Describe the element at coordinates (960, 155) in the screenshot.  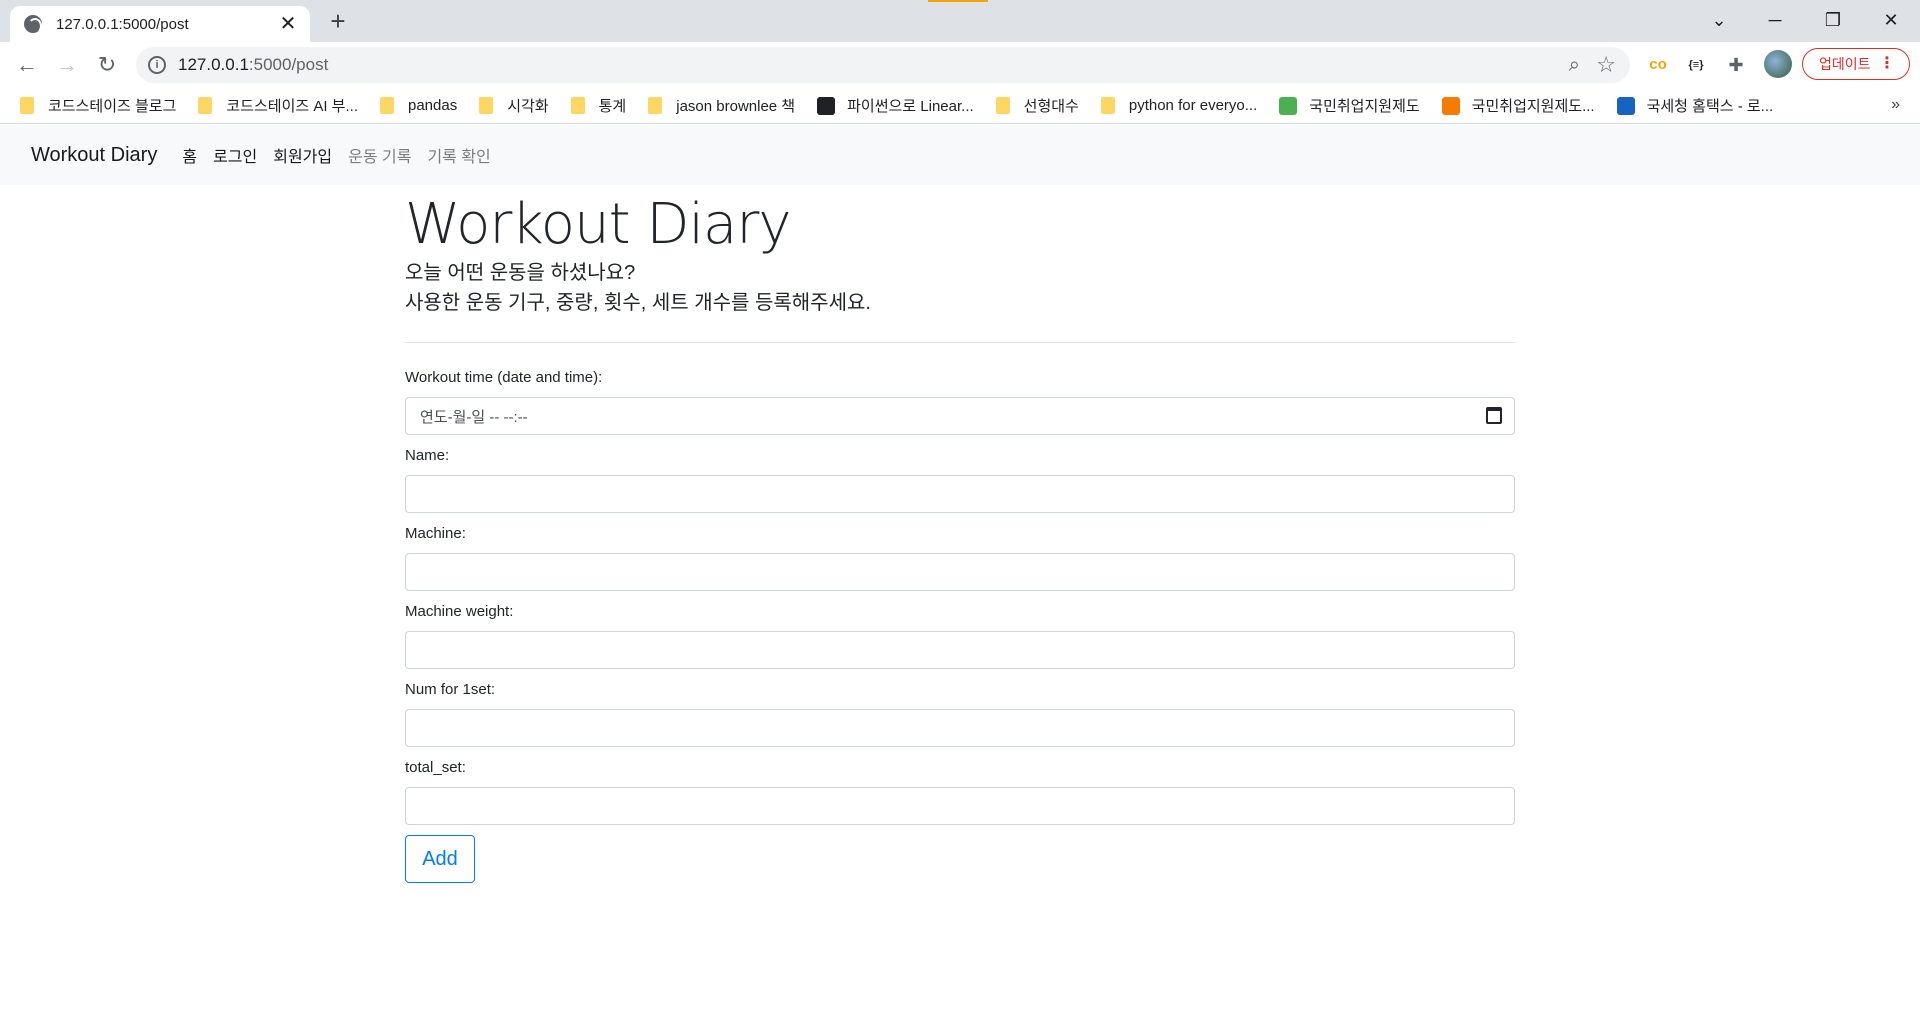
I see `app-navbar: Workout Diary 홈 로그인 회원가입 운동 기록 기록 확인` at that location.